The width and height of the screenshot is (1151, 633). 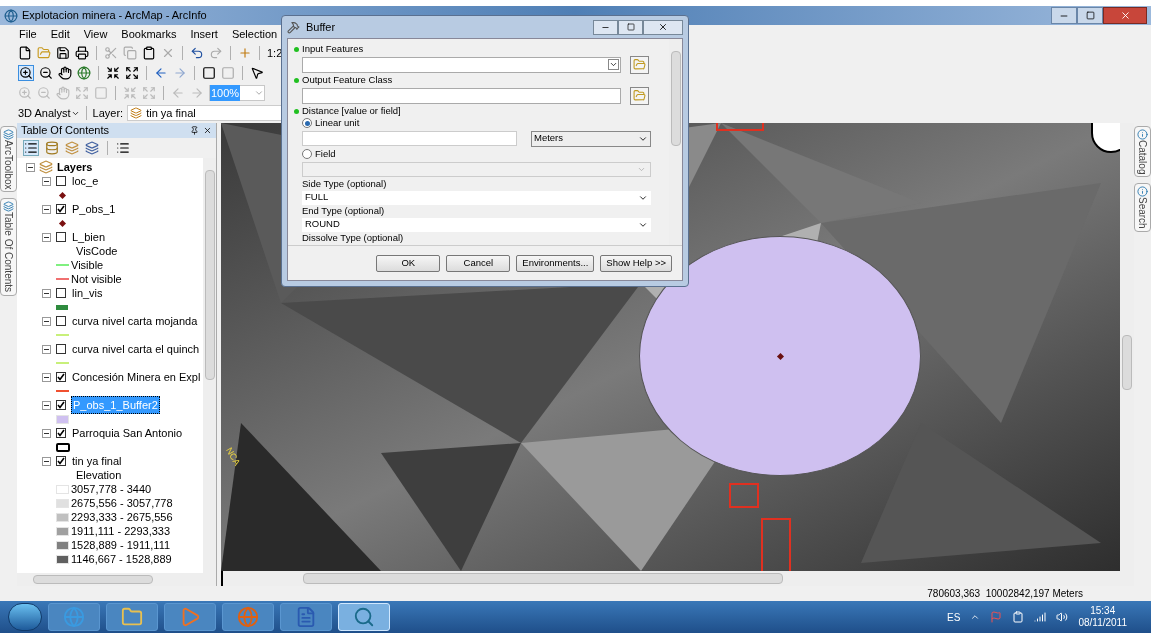 What do you see at coordinates (92, 148) in the screenshot?
I see `list-by-selection-icon` at bounding box center [92, 148].